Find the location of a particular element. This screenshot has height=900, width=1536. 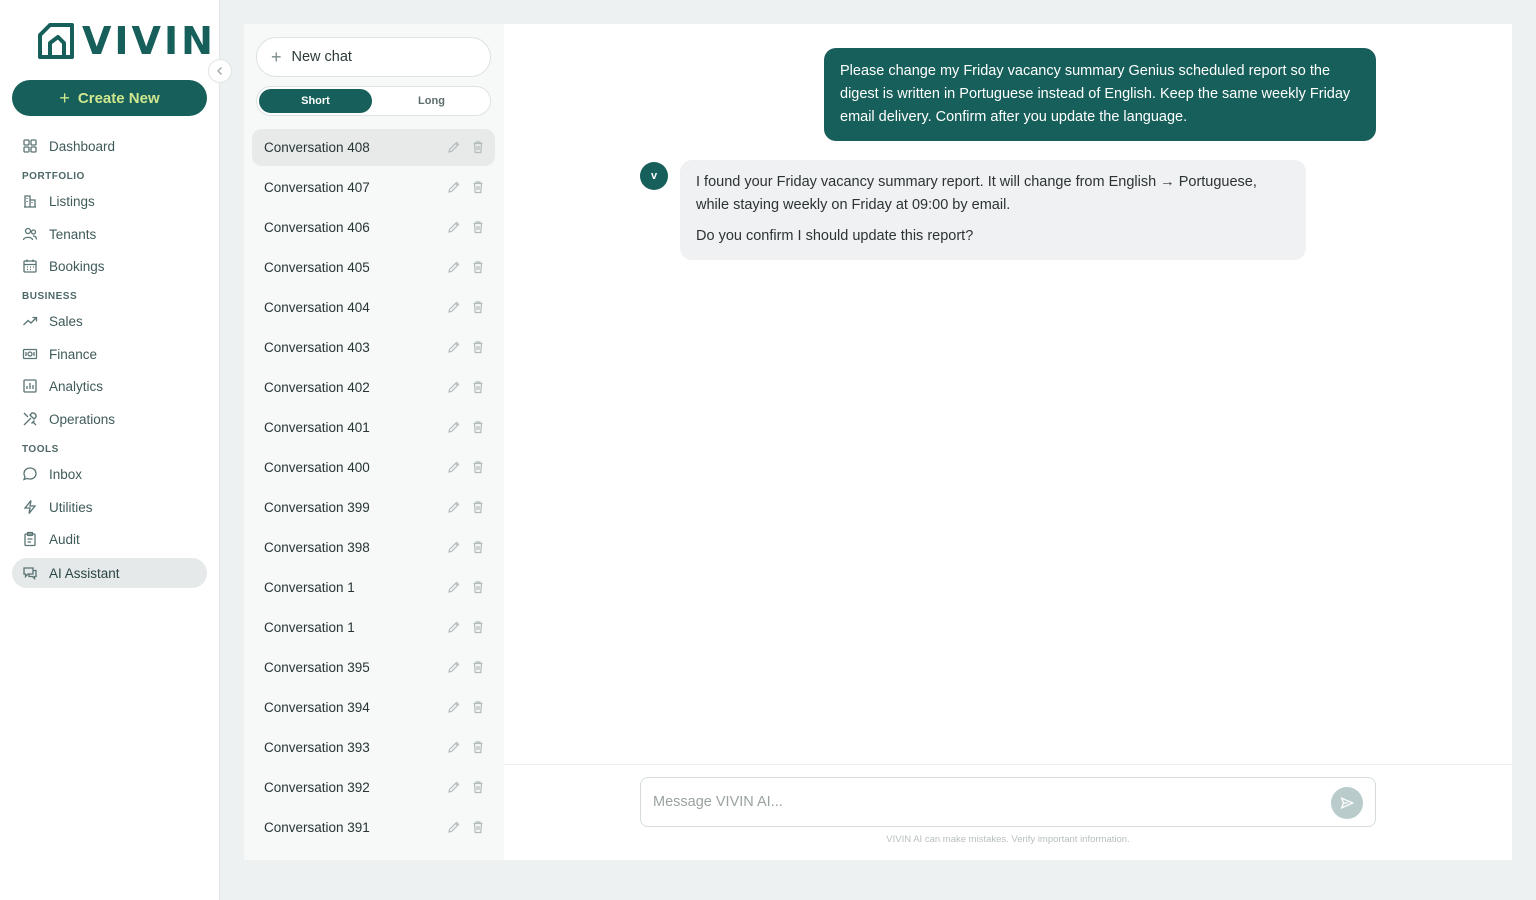

vivin-logo: VIVIN is located at coordinates (126, 41).